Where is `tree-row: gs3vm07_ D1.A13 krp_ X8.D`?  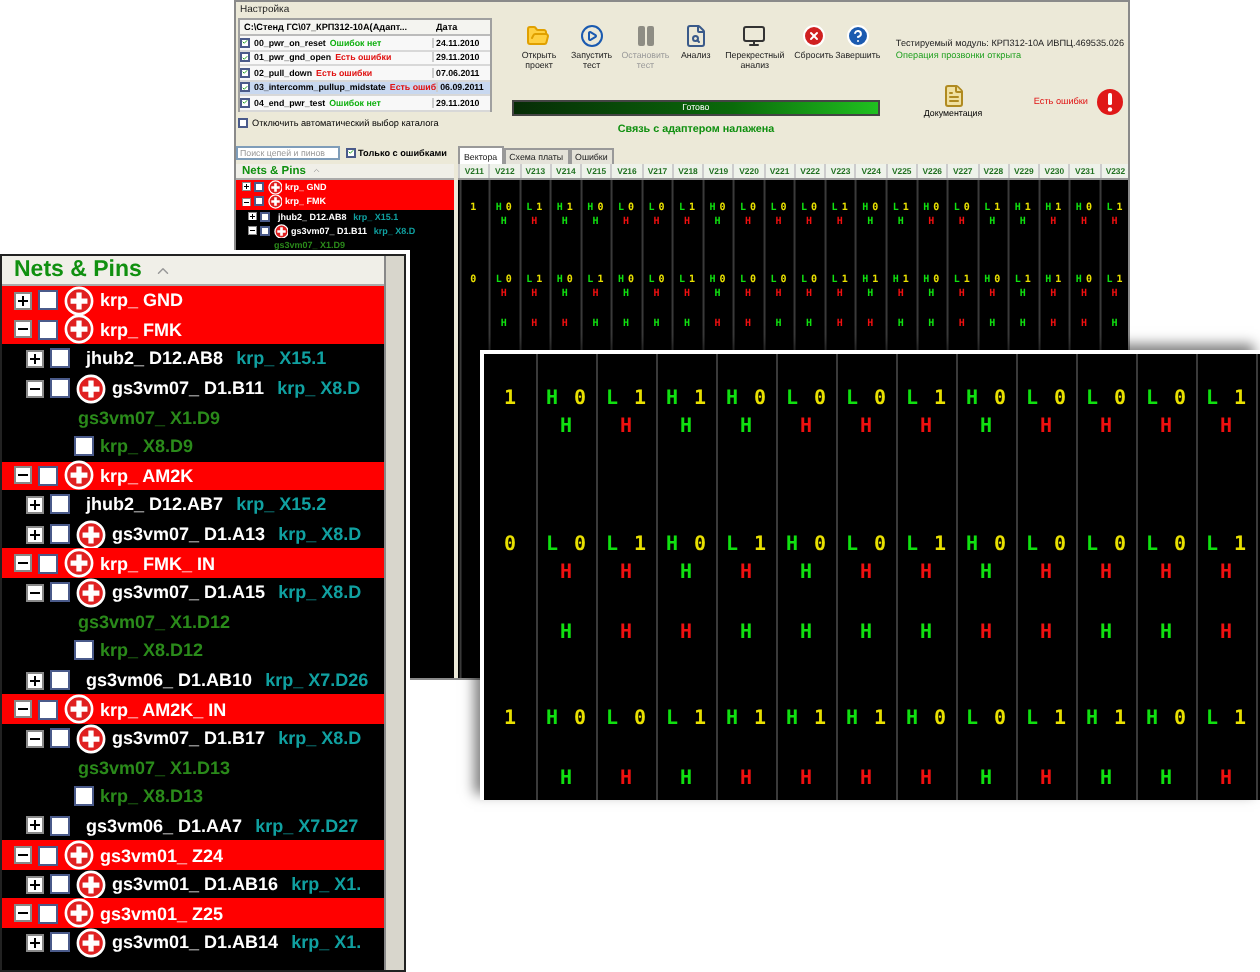
tree-row: gs3vm07_ D1.A13 krp_ X8.D is located at coordinates (193, 534).